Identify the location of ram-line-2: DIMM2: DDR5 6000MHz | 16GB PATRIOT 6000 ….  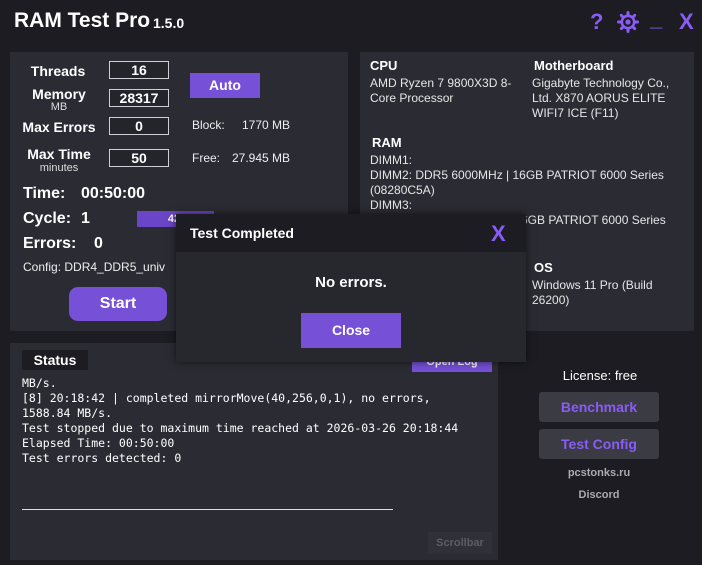
(517, 175).